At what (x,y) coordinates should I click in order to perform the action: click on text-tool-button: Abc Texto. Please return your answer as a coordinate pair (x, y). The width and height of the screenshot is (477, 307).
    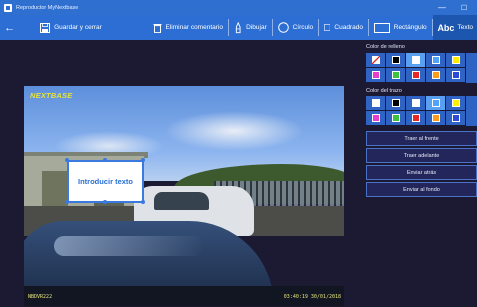
    Looking at the image, I should click on (455, 27).